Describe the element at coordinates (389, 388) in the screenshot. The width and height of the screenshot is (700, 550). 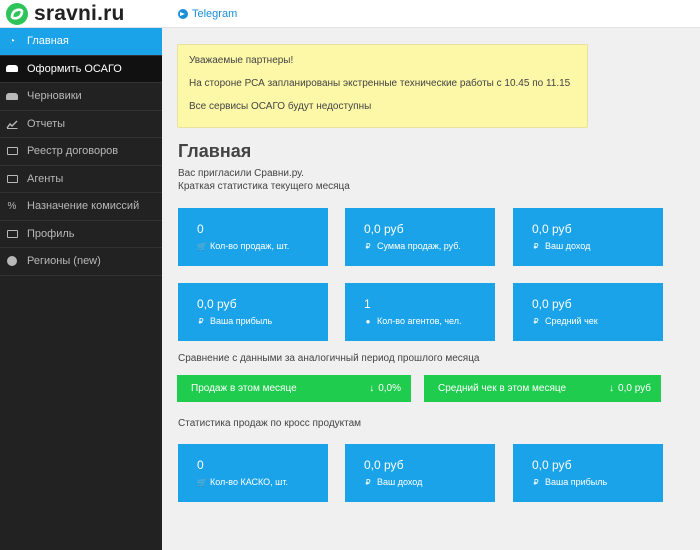
I see `comparison-value: 0,0%` at that location.